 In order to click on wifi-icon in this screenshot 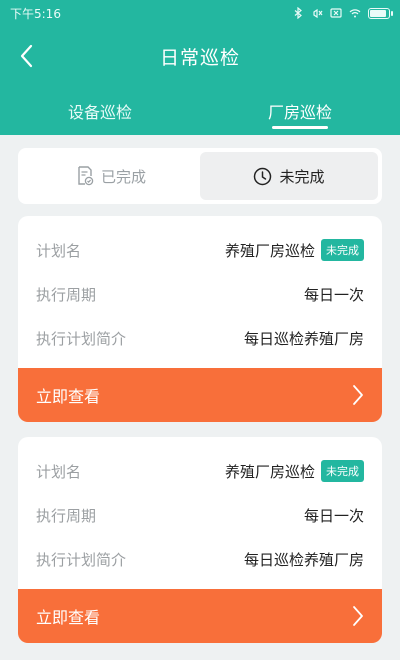, I will do `click(355, 13)`.